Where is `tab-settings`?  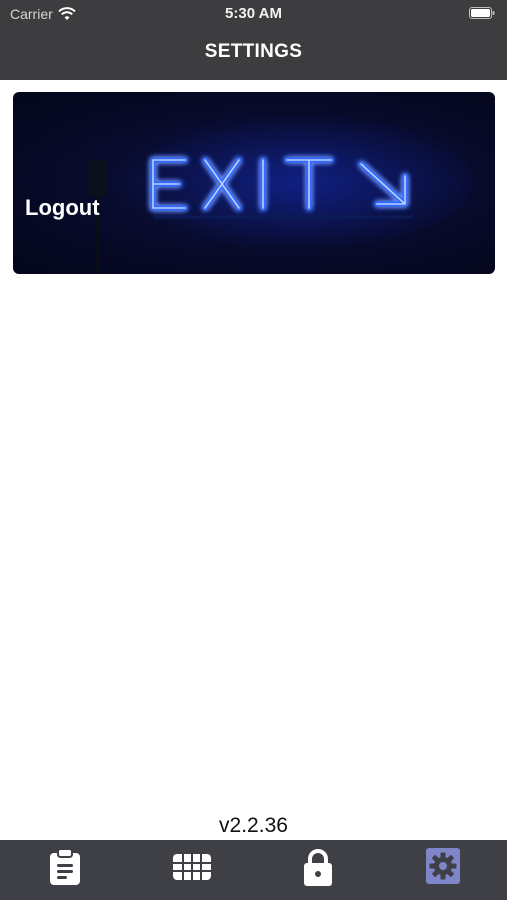
tab-settings is located at coordinates (443, 866).